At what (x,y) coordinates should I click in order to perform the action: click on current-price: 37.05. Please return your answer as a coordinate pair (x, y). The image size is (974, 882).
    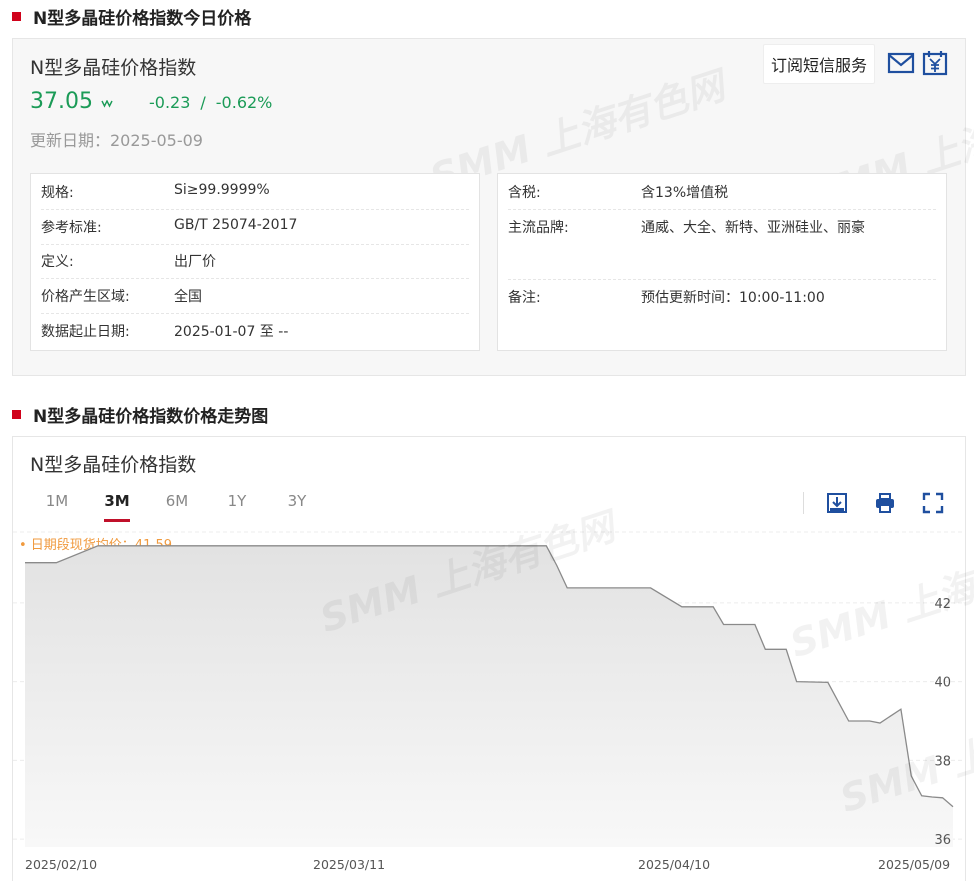
    Looking at the image, I should click on (61, 101).